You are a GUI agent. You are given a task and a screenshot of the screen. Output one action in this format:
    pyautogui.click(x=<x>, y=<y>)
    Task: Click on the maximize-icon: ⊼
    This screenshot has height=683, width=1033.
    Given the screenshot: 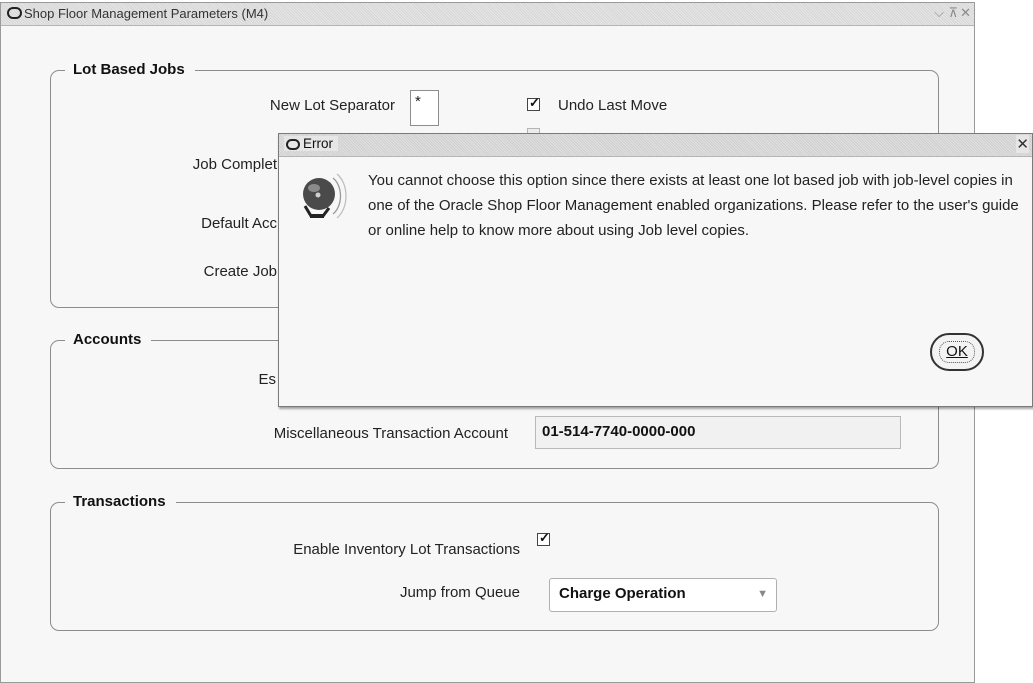 What is the action you would take?
    pyautogui.click(x=953, y=13)
    